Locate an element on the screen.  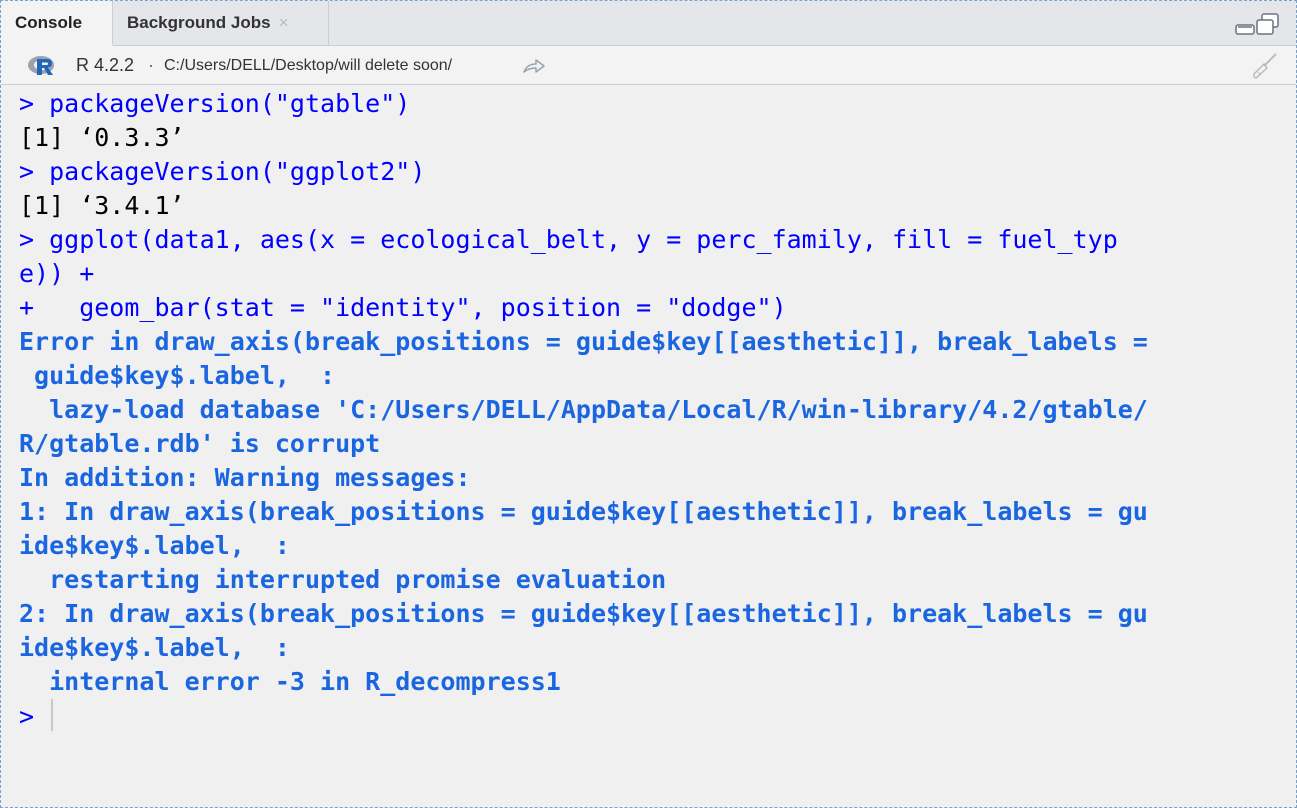
tab-background-jobs-label: Background Jobs is located at coordinates (199, 22).